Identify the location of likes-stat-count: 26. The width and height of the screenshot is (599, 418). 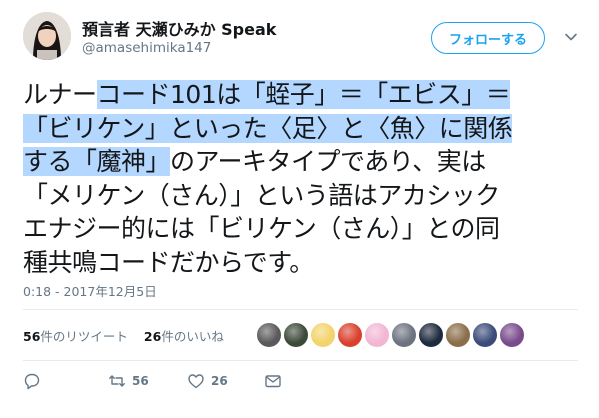
(152, 336).